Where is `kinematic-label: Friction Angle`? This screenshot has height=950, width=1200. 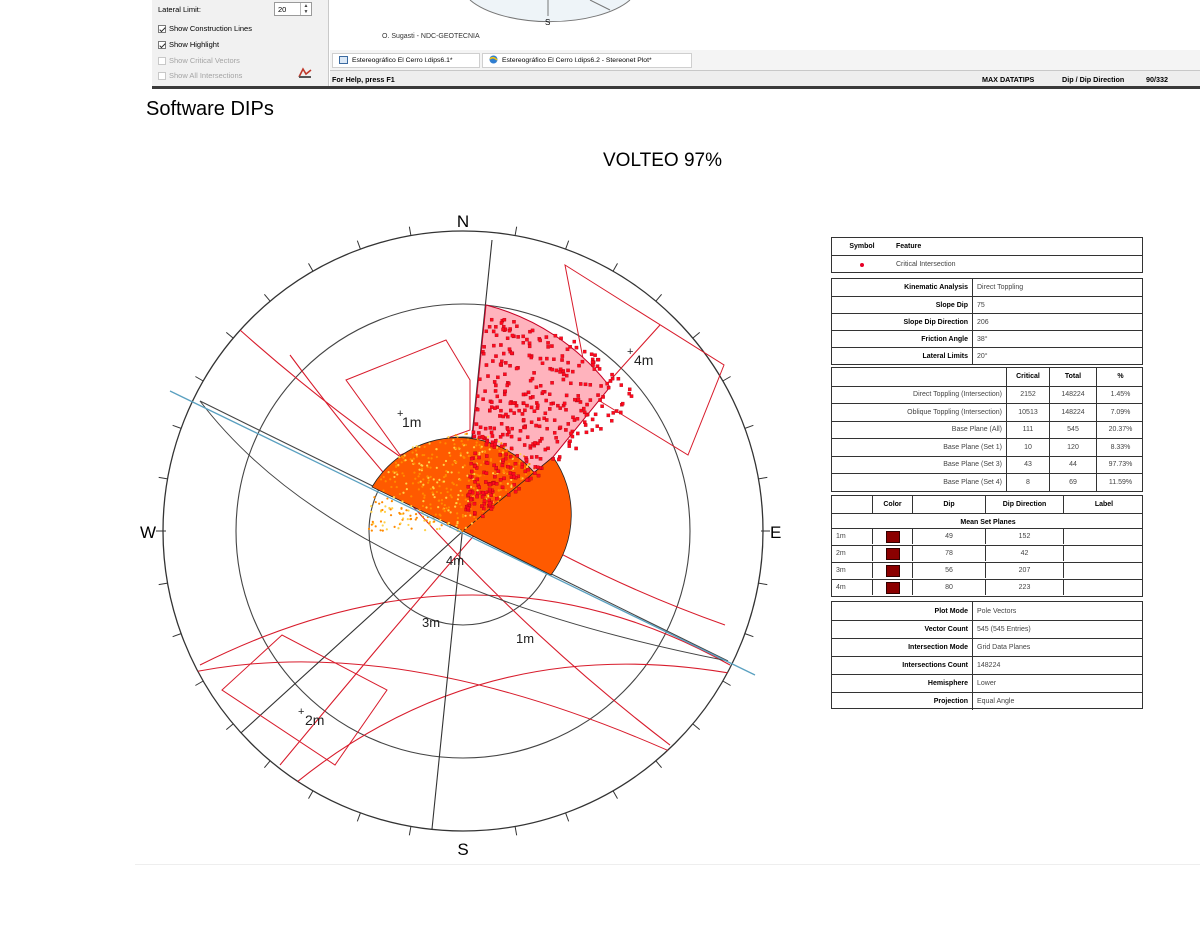 kinematic-label: Friction Angle is located at coordinates (944, 339).